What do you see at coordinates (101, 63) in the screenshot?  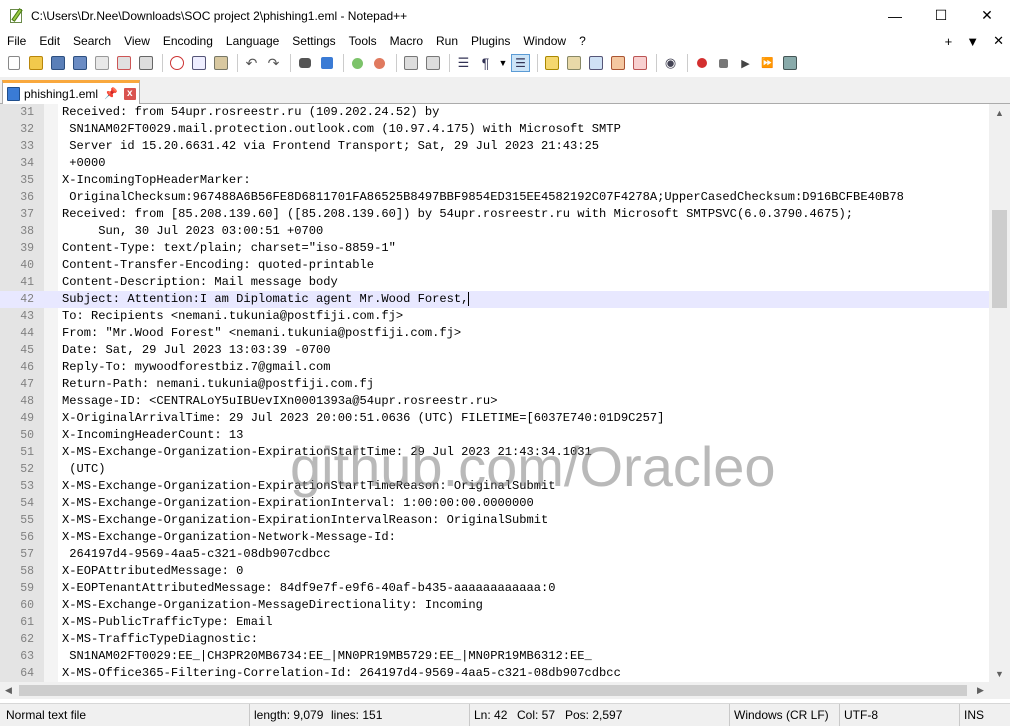 I see `close-icon` at bounding box center [101, 63].